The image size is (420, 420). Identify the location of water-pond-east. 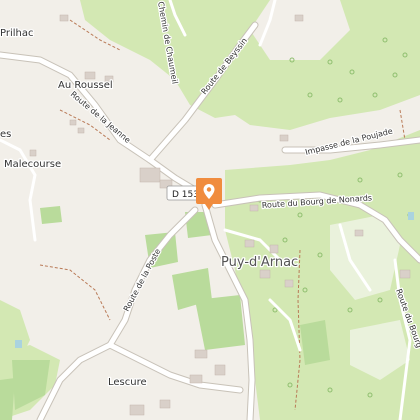
(411, 216).